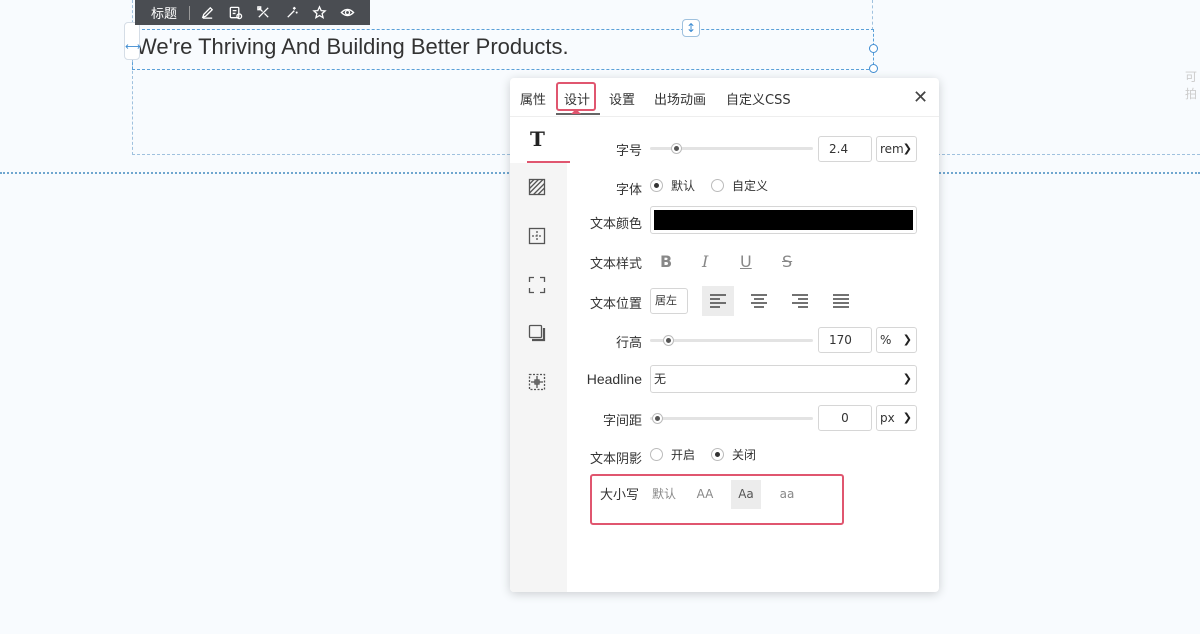 This screenshot has height=634, width=1200. What do you see at coordinates (691, 28) in the screenshot?
I see `vertical-resize-handle: ↕` at bounding box center [691, 28].